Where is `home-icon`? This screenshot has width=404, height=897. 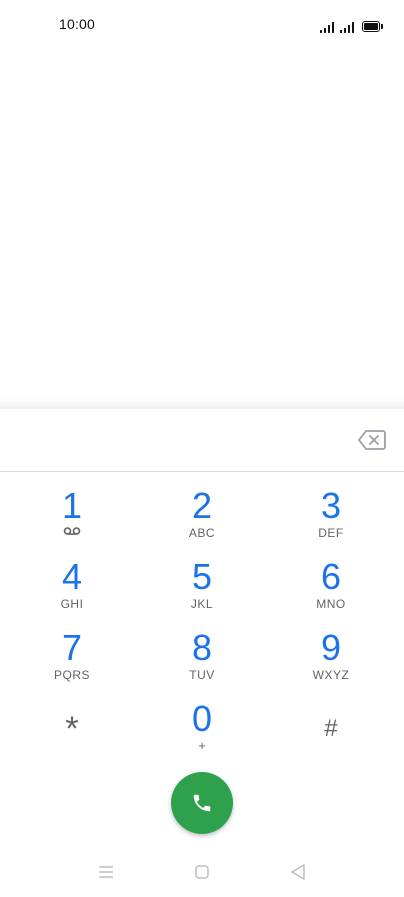
home-icon is located at coordinates (202, 872).